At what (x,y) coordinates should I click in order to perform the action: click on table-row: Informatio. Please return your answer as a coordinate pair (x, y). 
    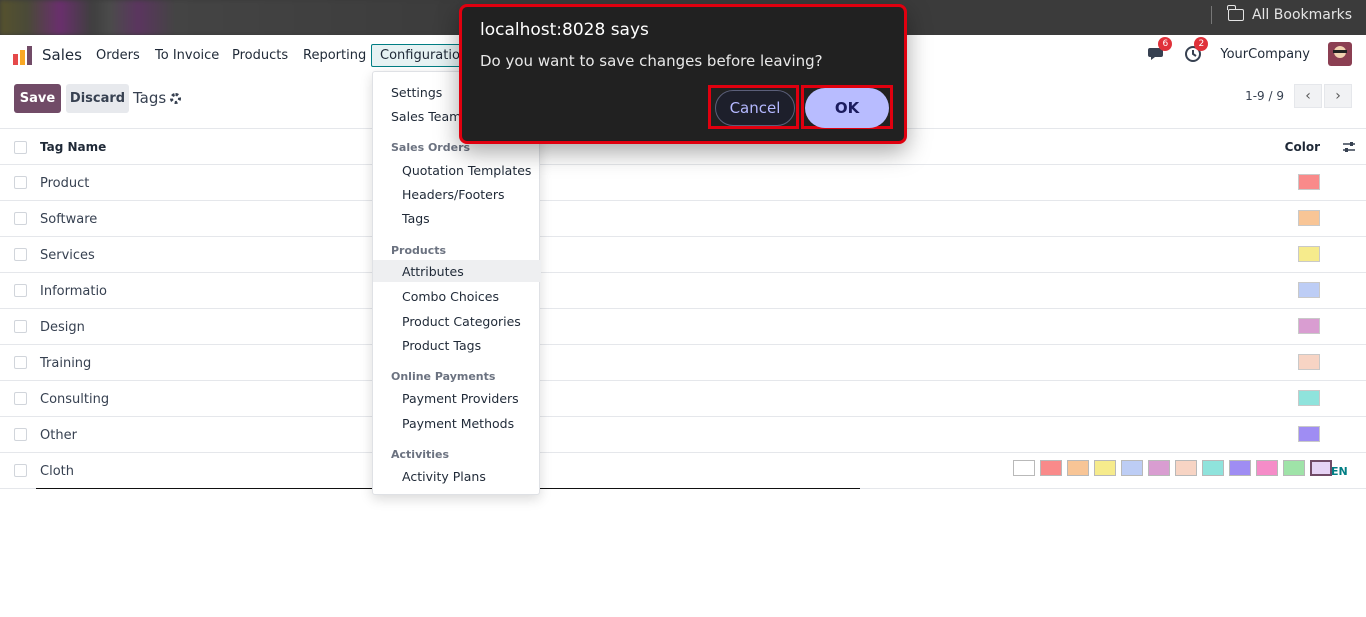
    Looking at the image, I should click on (683, 291).